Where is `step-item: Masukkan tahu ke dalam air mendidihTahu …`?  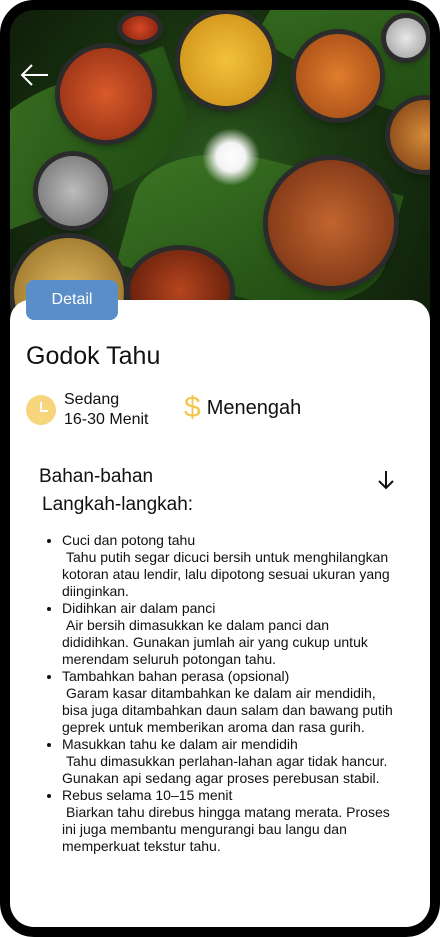 step-item: Masukkan tahu ke dalam air mendidihTahu … is located at coordinates (230, 761).